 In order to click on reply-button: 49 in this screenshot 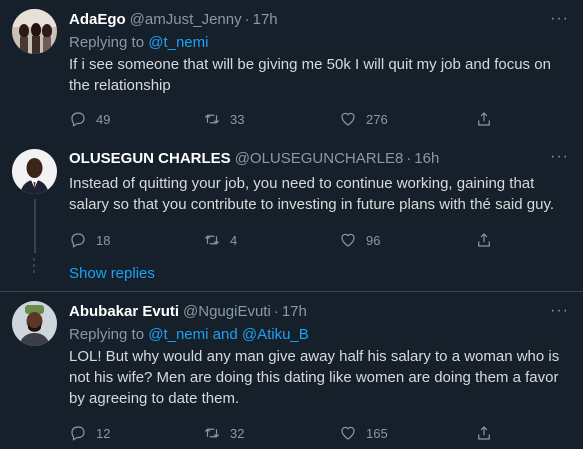, I will do `click(89, 119)`.